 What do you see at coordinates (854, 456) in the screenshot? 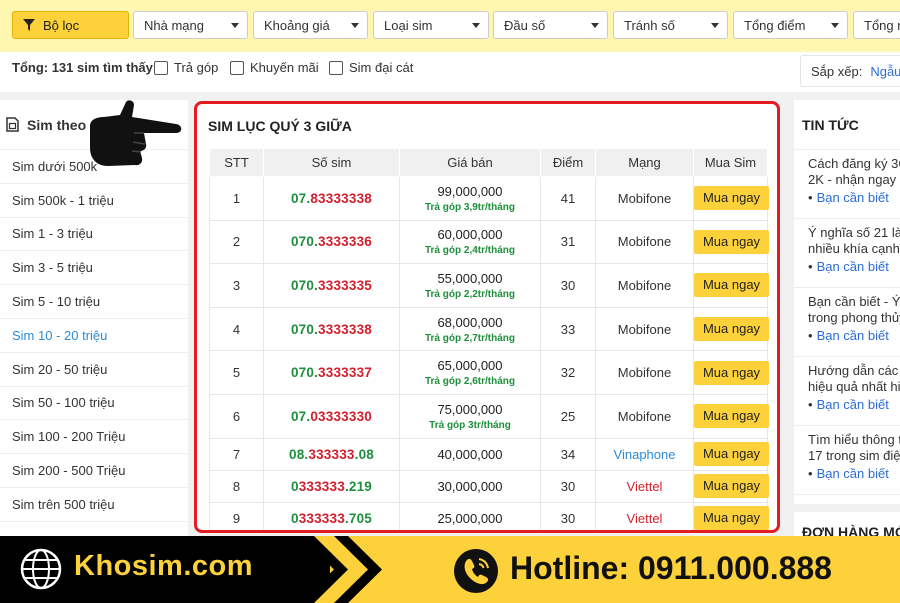
I see `news-headline-line: 17 trong sim điện` at bounding box center [854, 456].